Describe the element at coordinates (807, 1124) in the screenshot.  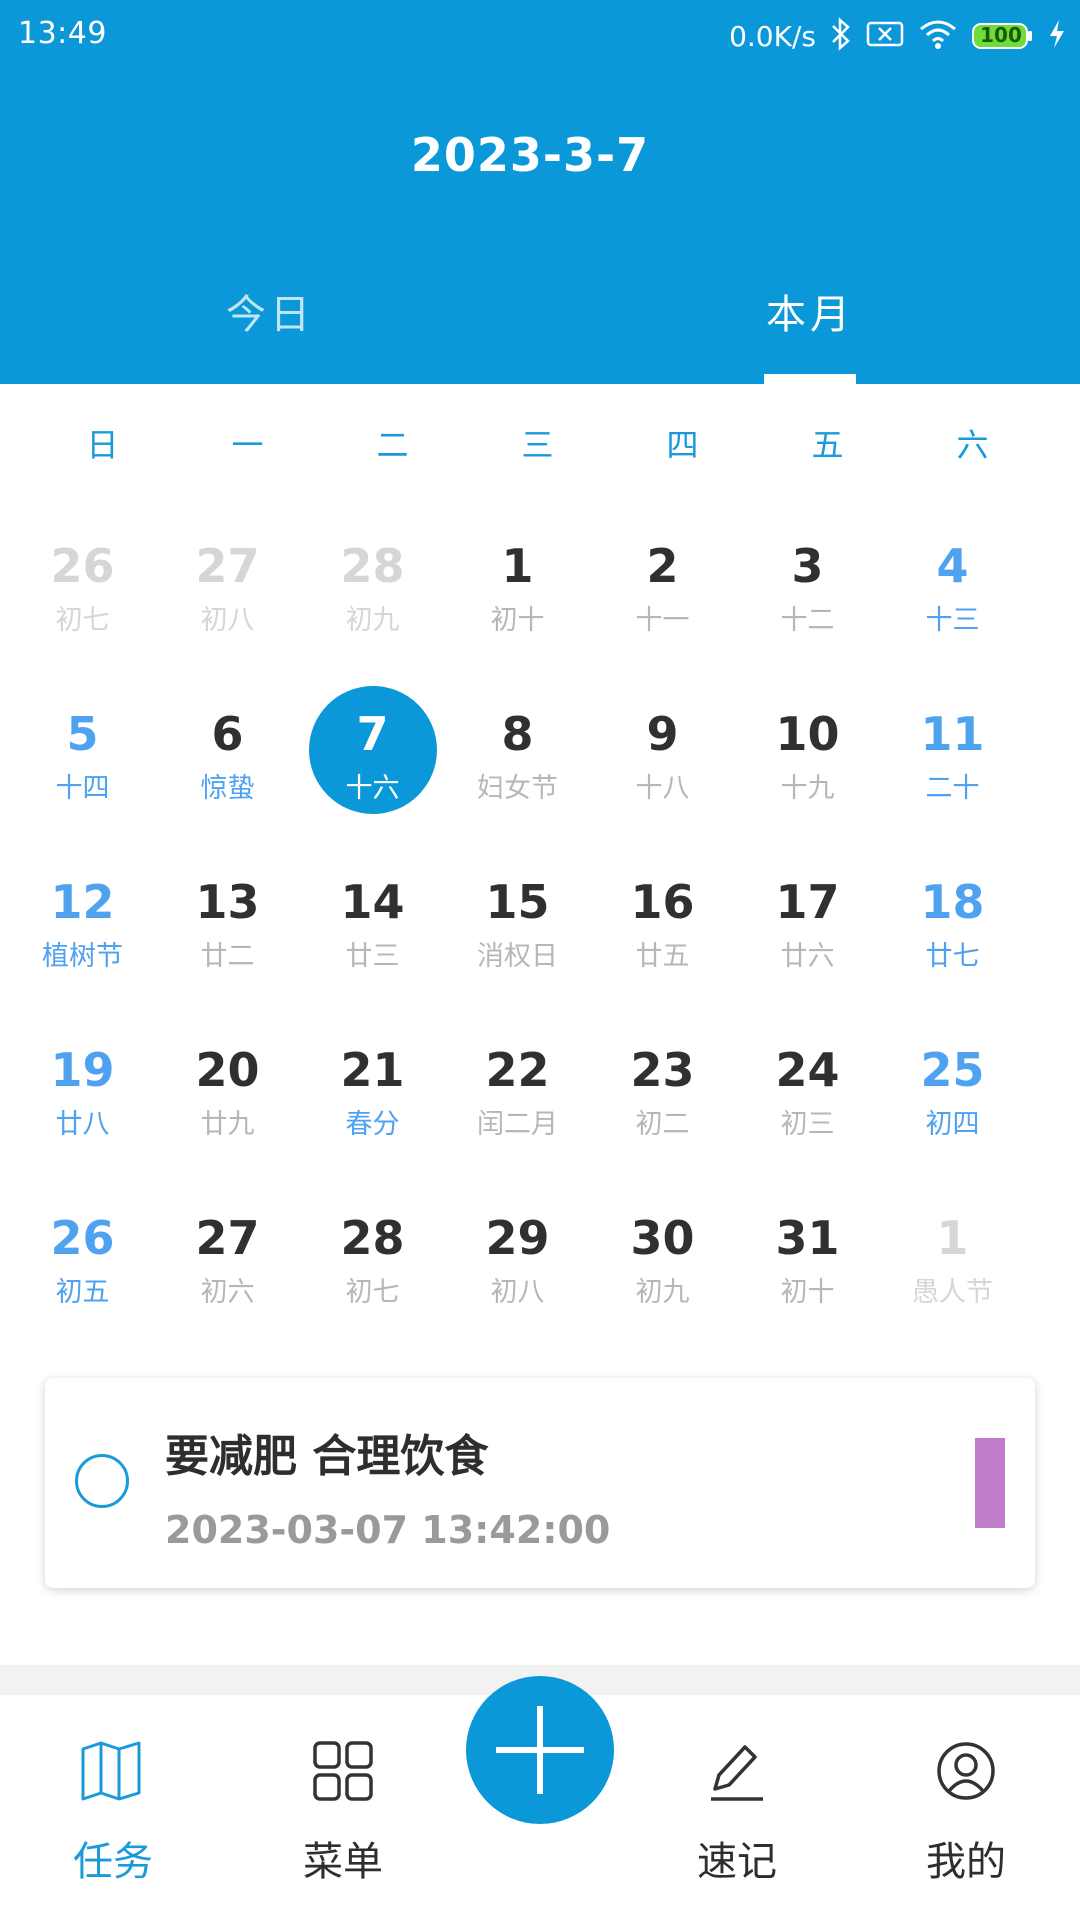
I see `lunar-date: 初三` at that location.